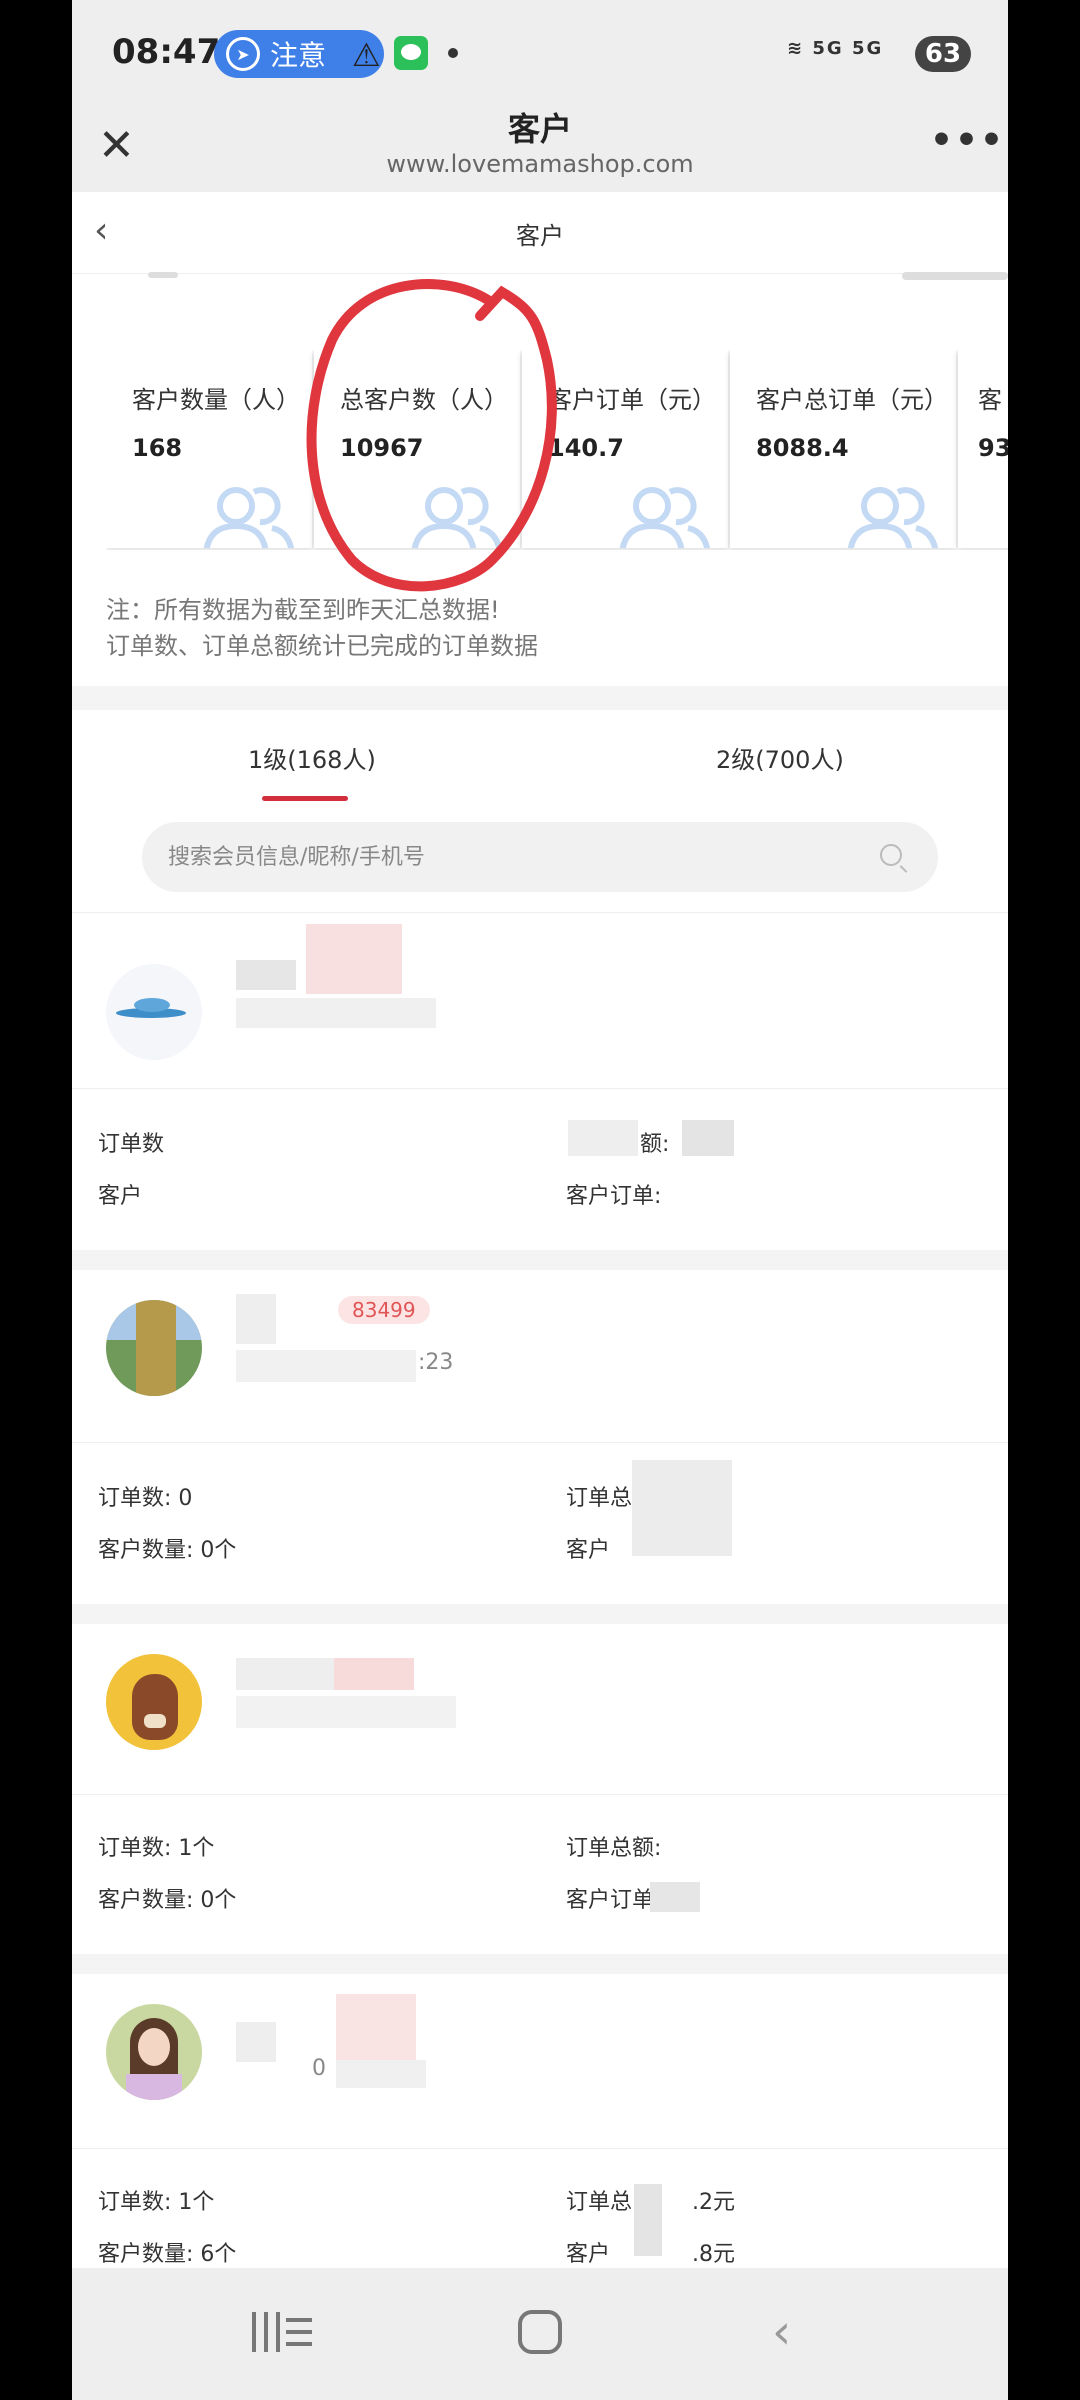 The image size is (1080, 2400). What do you see at coordinates (614, 1196) in the screenshot?
I see `customer-orders: 客户订单:` at bounding box center [614, 1196].